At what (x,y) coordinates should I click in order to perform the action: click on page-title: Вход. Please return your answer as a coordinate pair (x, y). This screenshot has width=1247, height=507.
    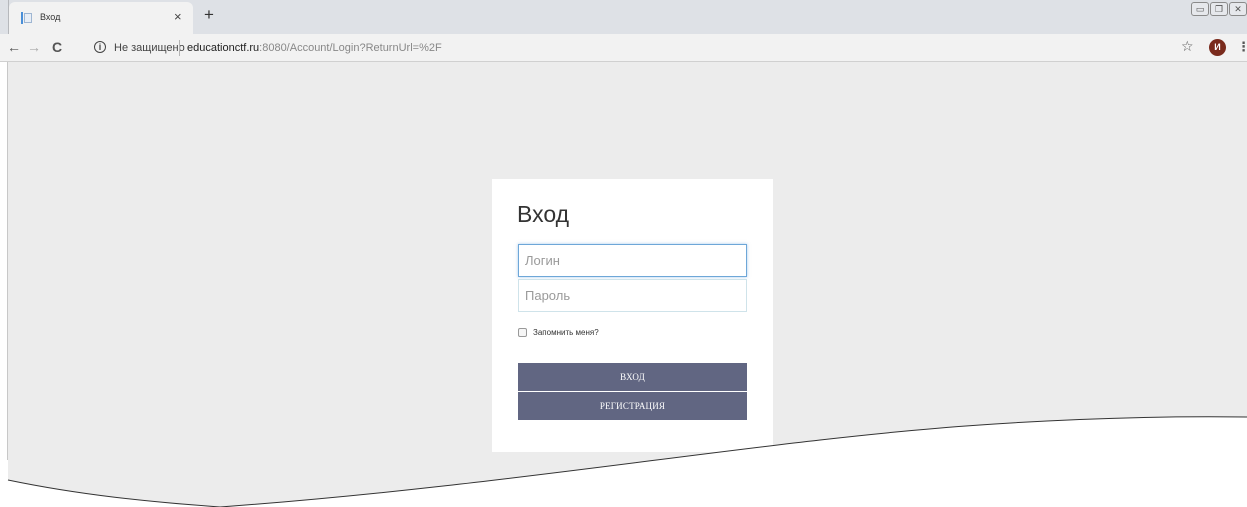
    Looking at the image, I should click on (543, 214).